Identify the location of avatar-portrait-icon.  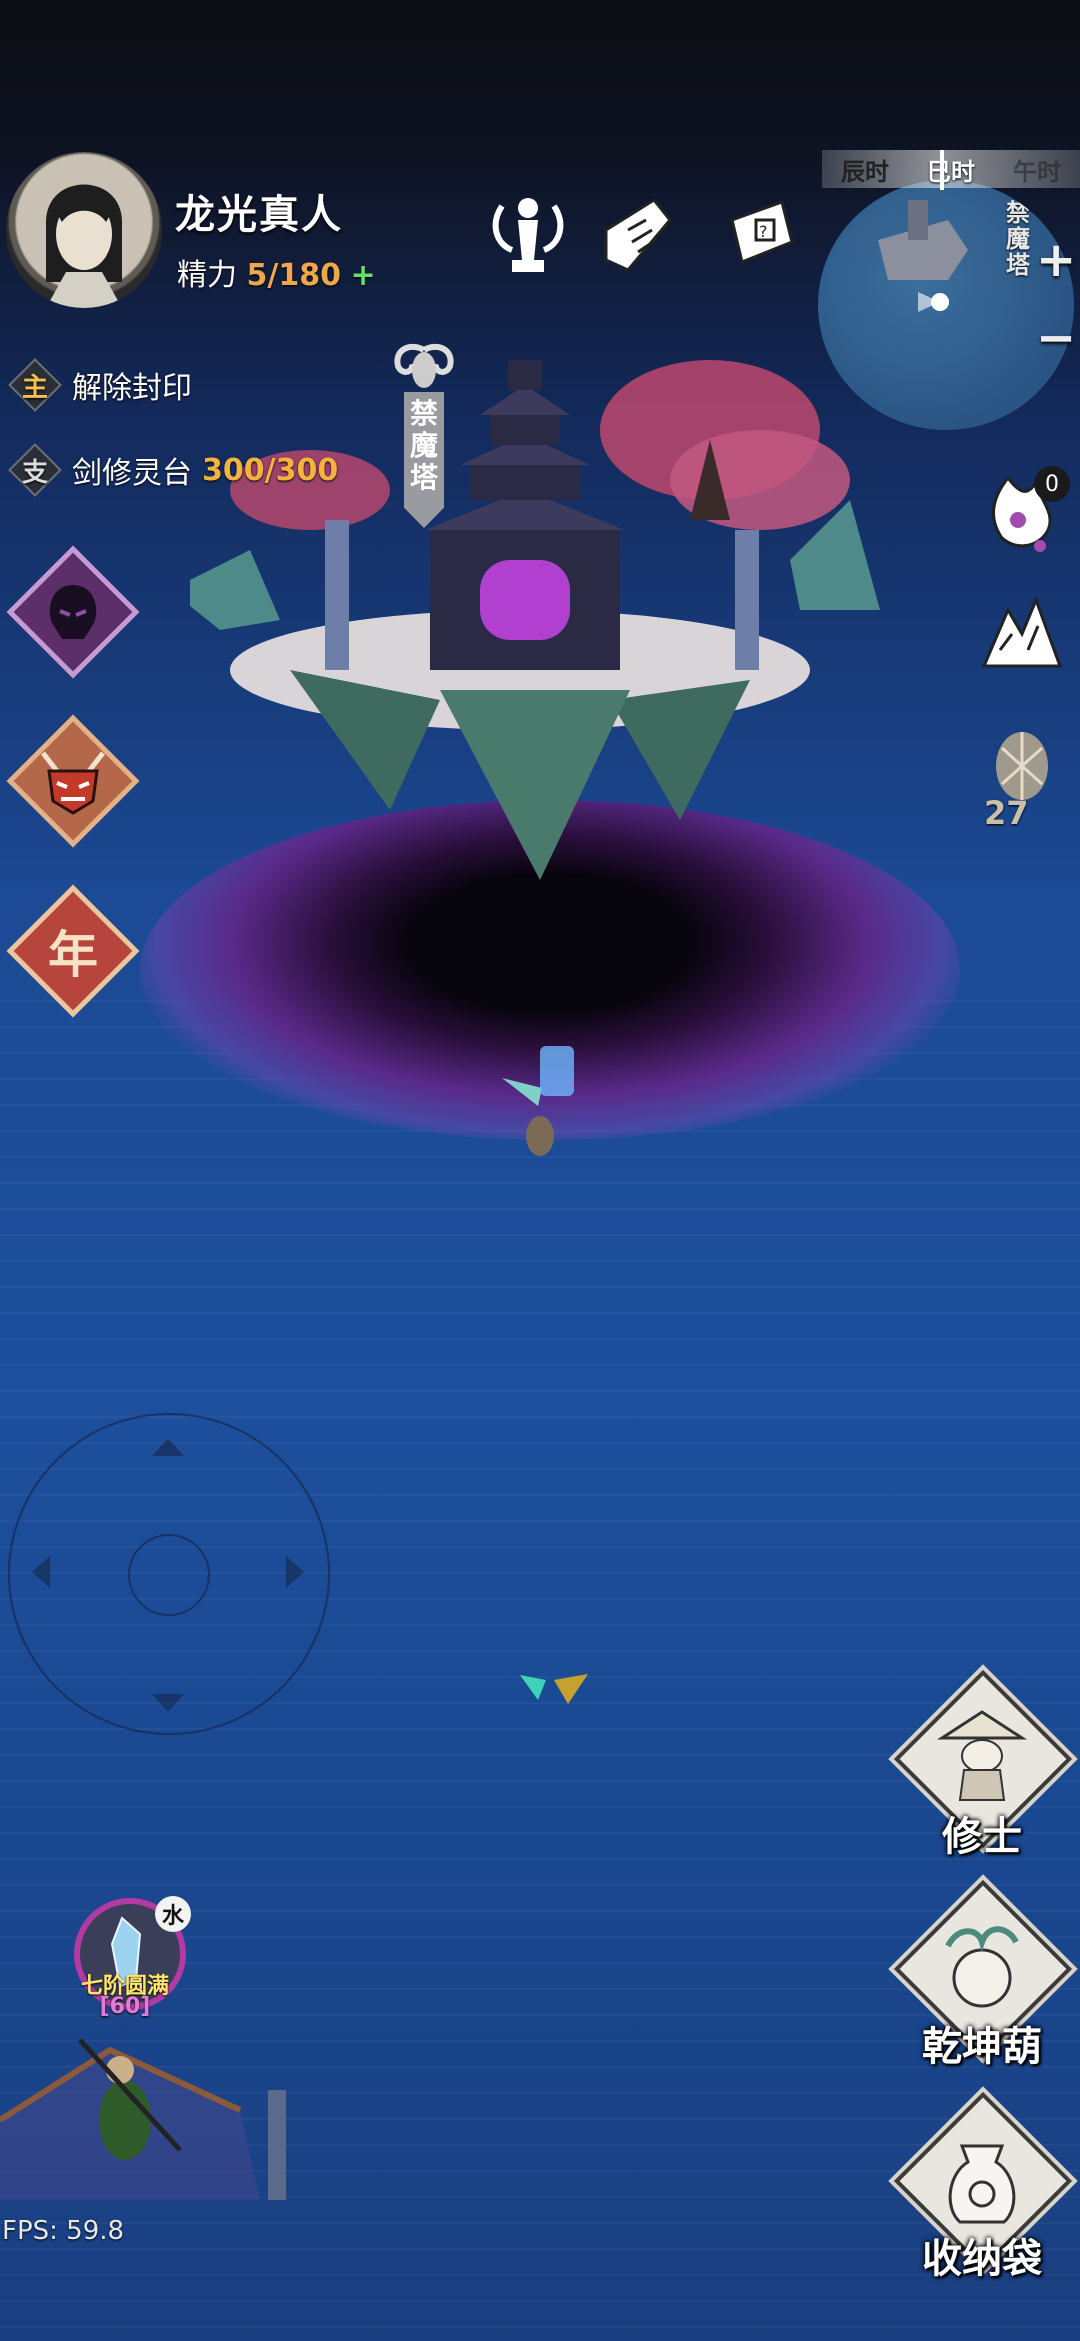
(84, 246).